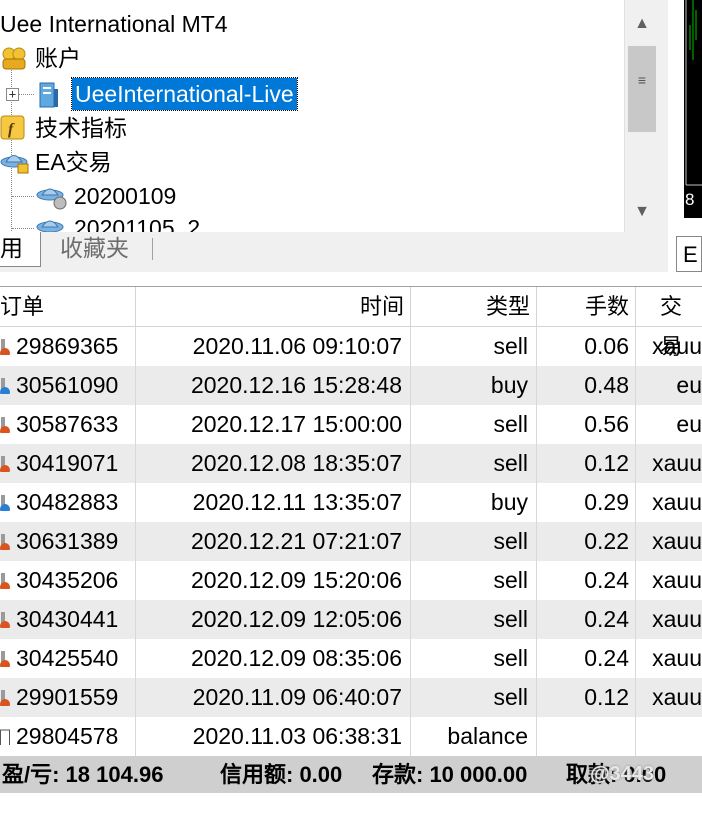 The image size is (702, 815). What do you see at coordinates (351, 580) in the screenshot?
I see `table-row: 30435206 2020.12.09 15:20:06 sell 0.24 xauu` at bounding box center [351, 580].